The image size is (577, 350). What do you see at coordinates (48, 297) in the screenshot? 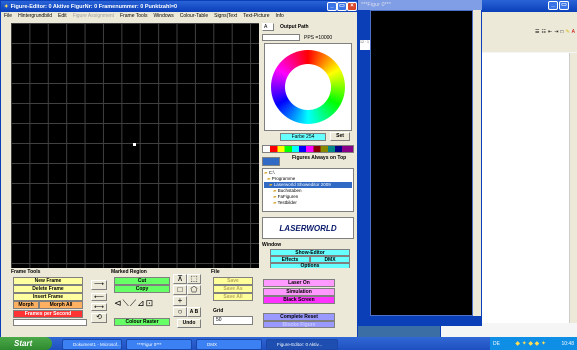
I see `insert-frame-button: Insert Frame` at bounding box center [48, 297].